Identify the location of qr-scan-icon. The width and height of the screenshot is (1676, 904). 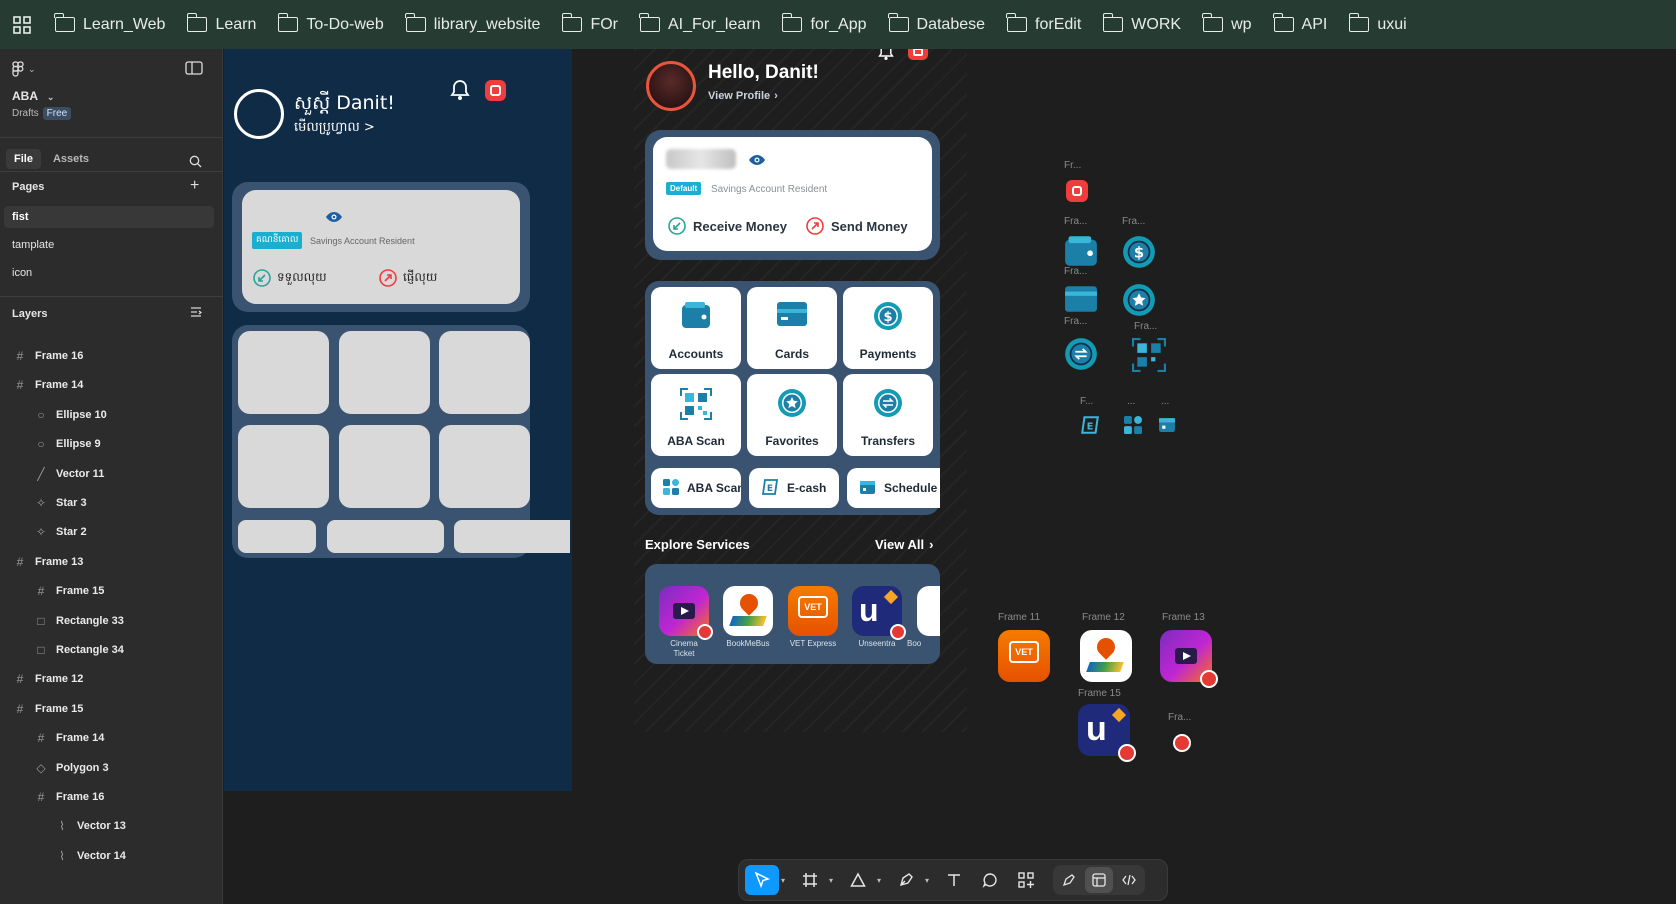
(1149, 357).